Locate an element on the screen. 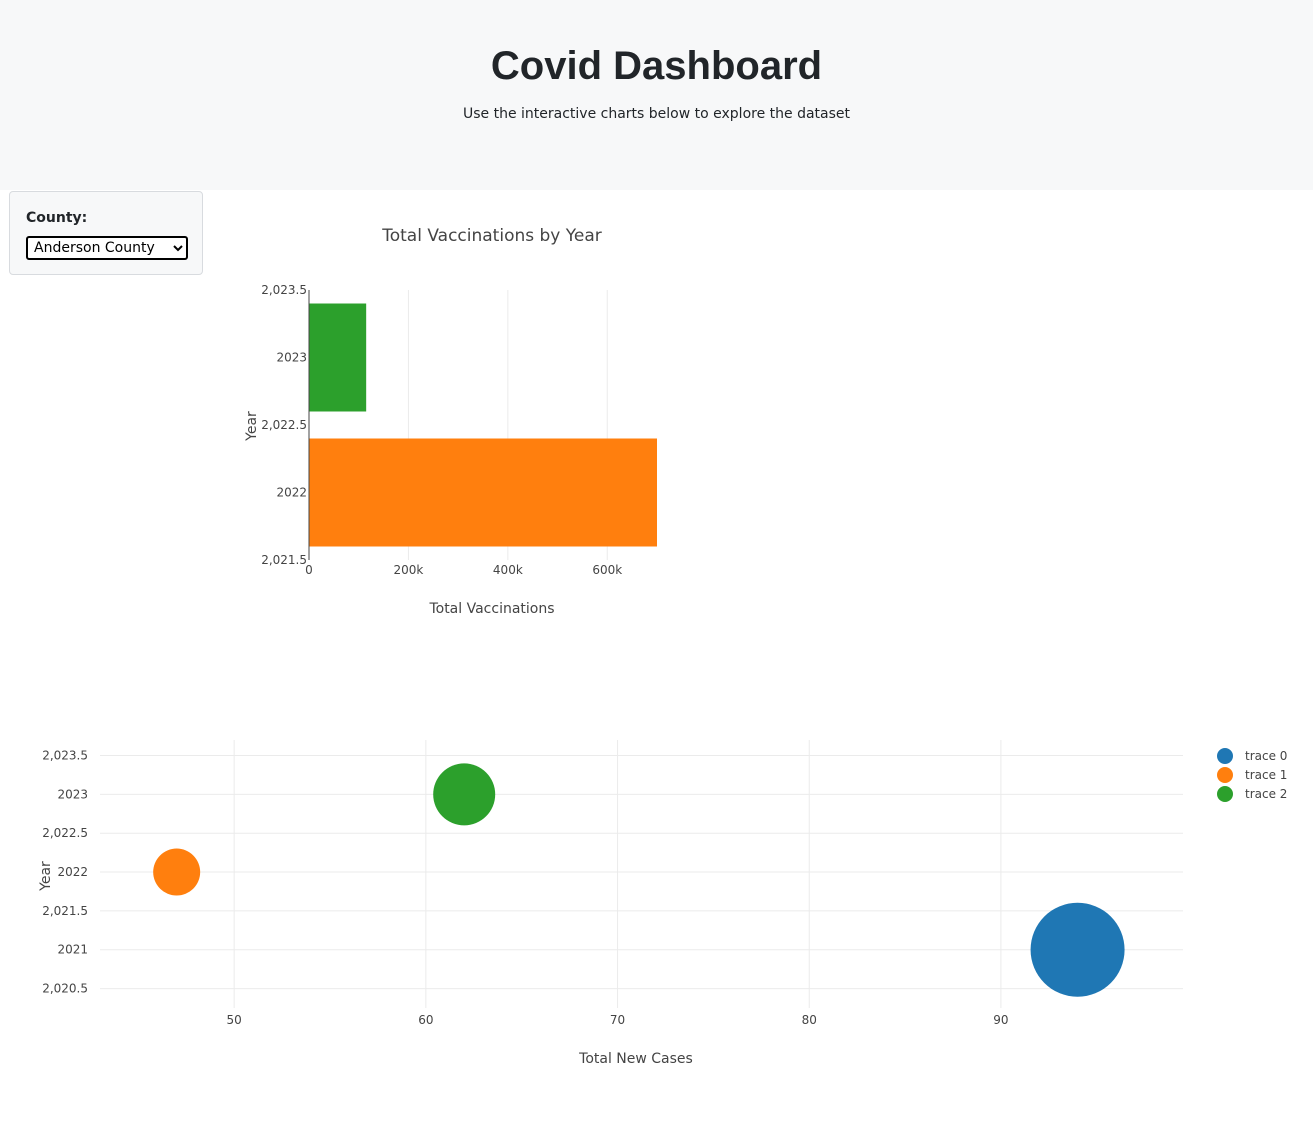 Image resolution: width=1313 pixels, height=1125 pixels. y-tick-label: 2021 is located at coordinates (72, 950).